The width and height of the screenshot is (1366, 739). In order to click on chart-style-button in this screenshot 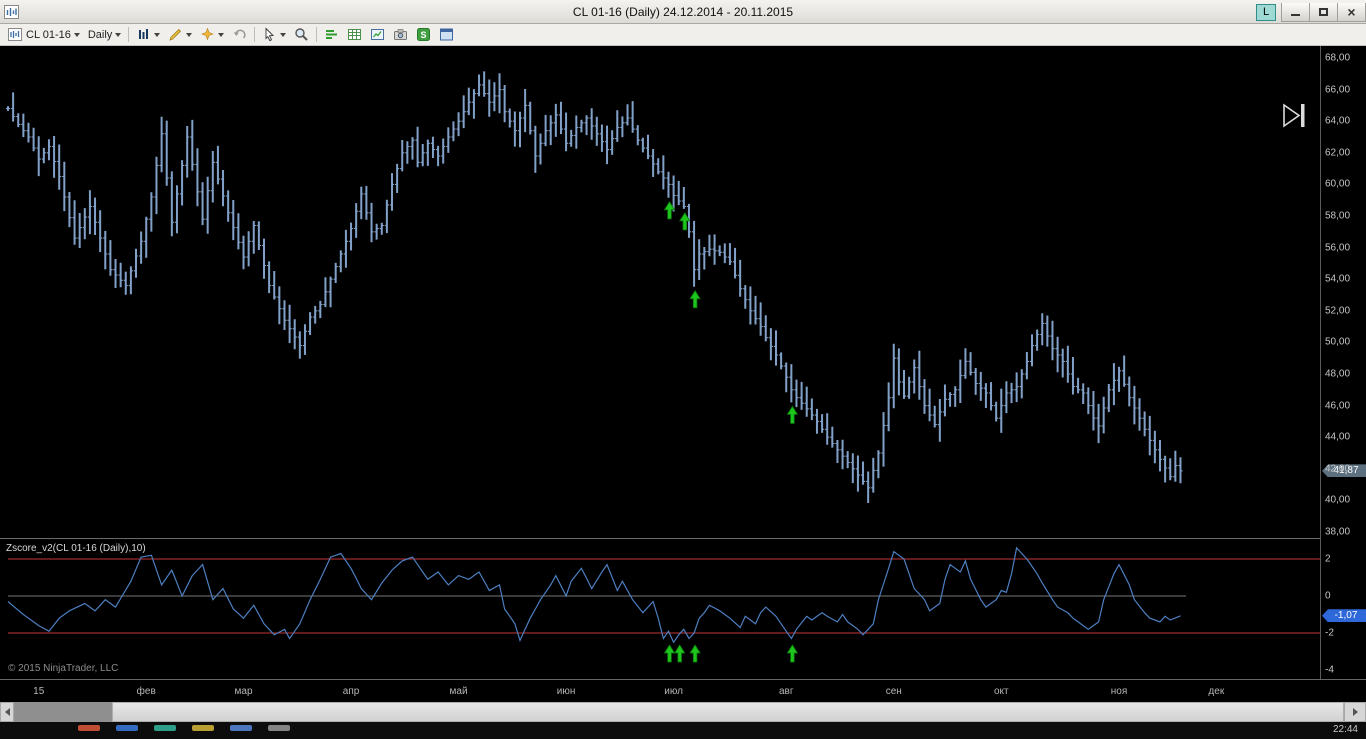, I will do `click(148, 35)`.